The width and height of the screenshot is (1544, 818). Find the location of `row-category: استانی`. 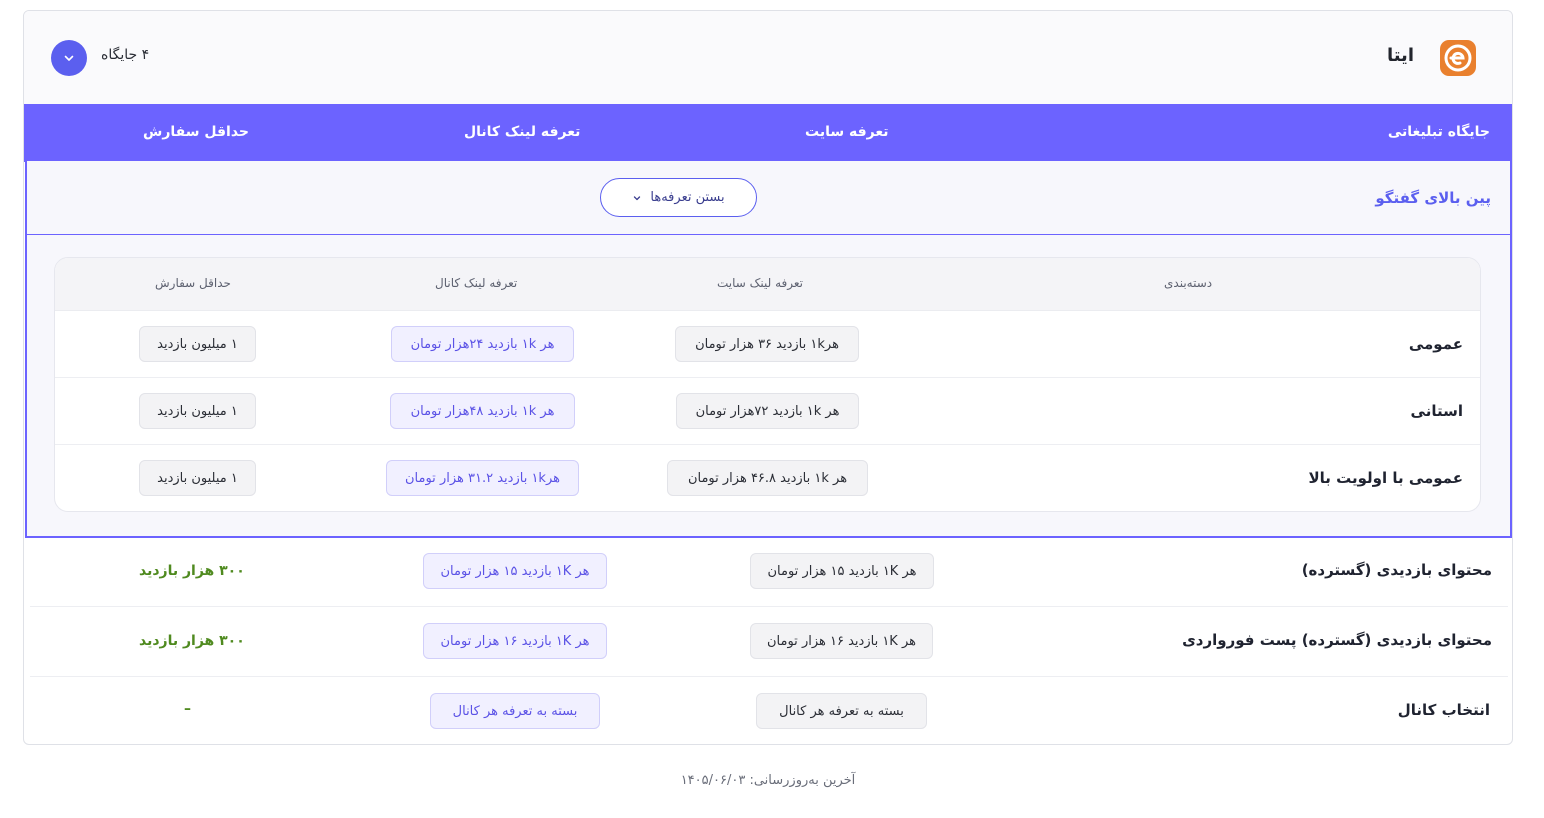

row-category: استانی is located at coordinates (1436, 411).